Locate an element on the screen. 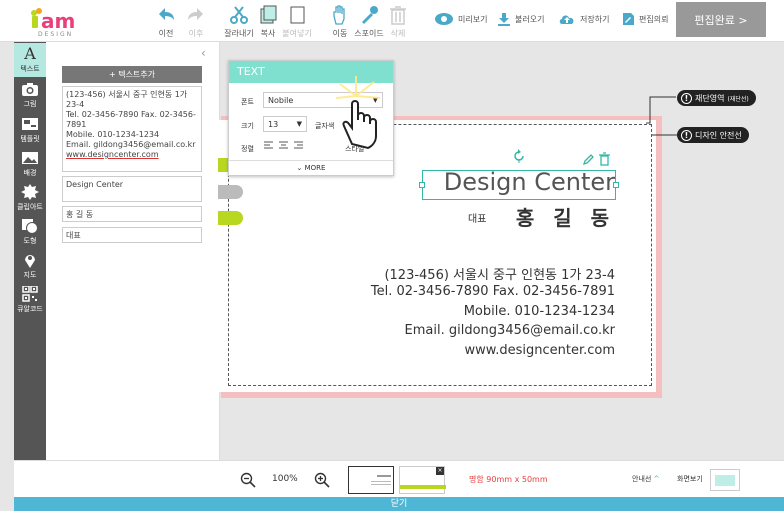  company-text-field: Design Center is located at coordinates (132, 189).